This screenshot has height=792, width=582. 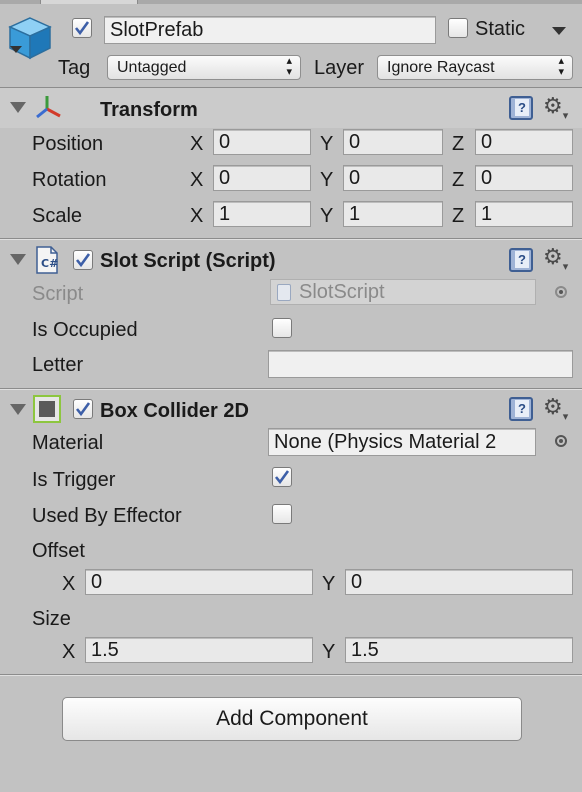 I want to click on transform-header, so click(x=291, y=108).